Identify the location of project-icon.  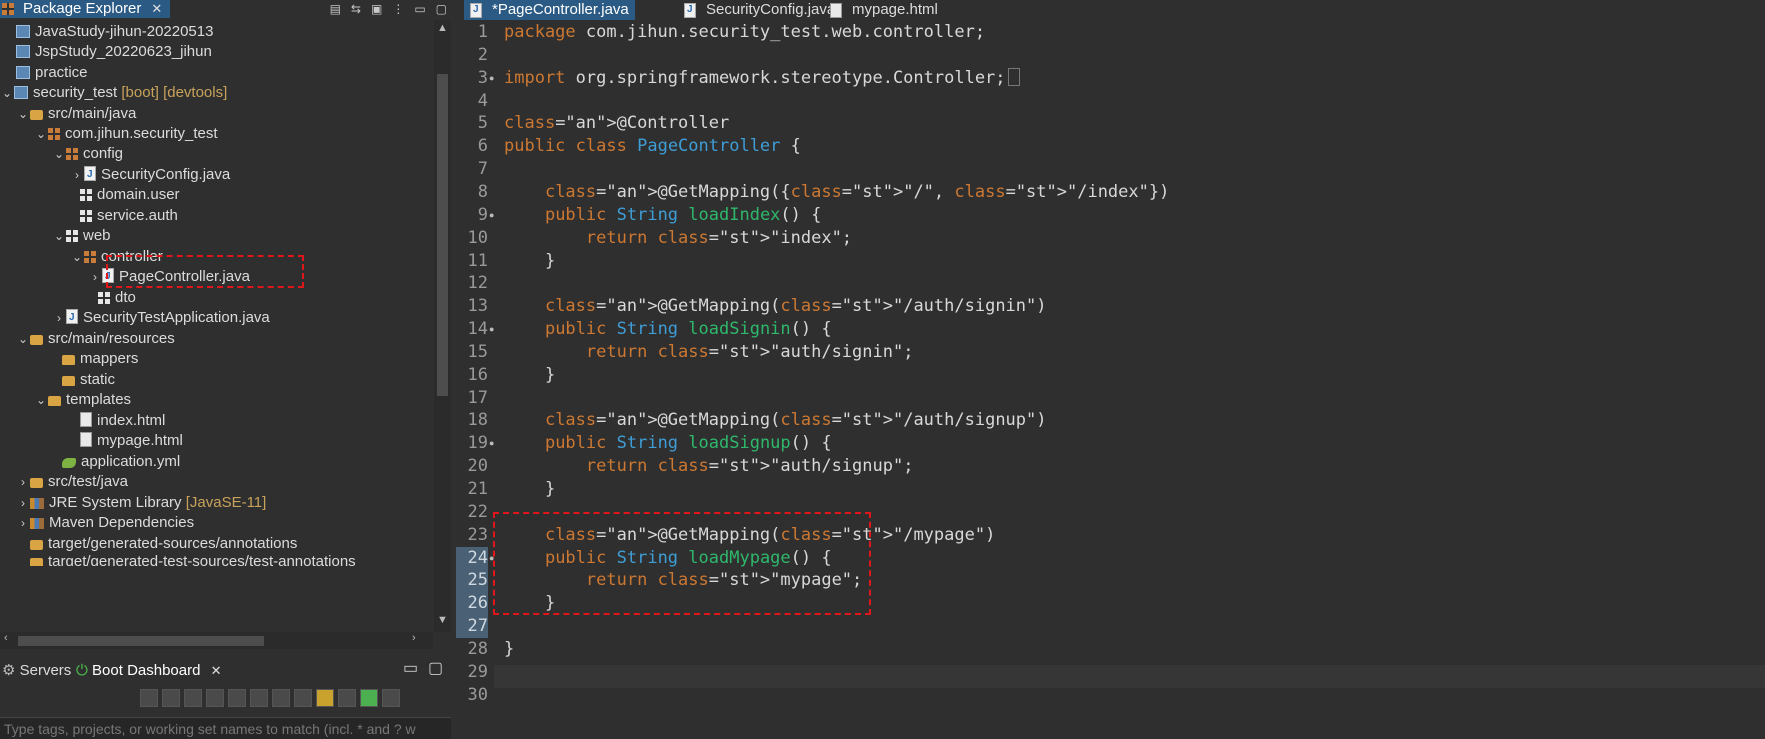
(23, 72).